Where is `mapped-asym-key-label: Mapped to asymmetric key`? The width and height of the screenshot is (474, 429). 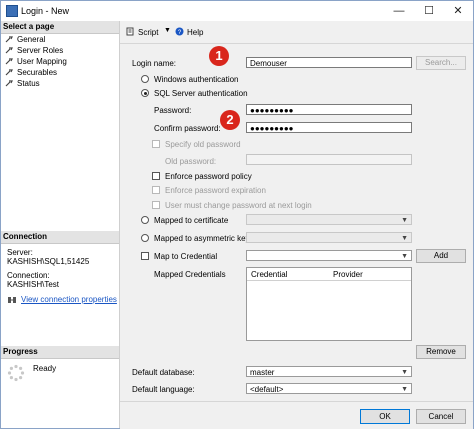 mapped-asym-key-label: Mapped to asymmetric key is located at coordinates (202, 238).